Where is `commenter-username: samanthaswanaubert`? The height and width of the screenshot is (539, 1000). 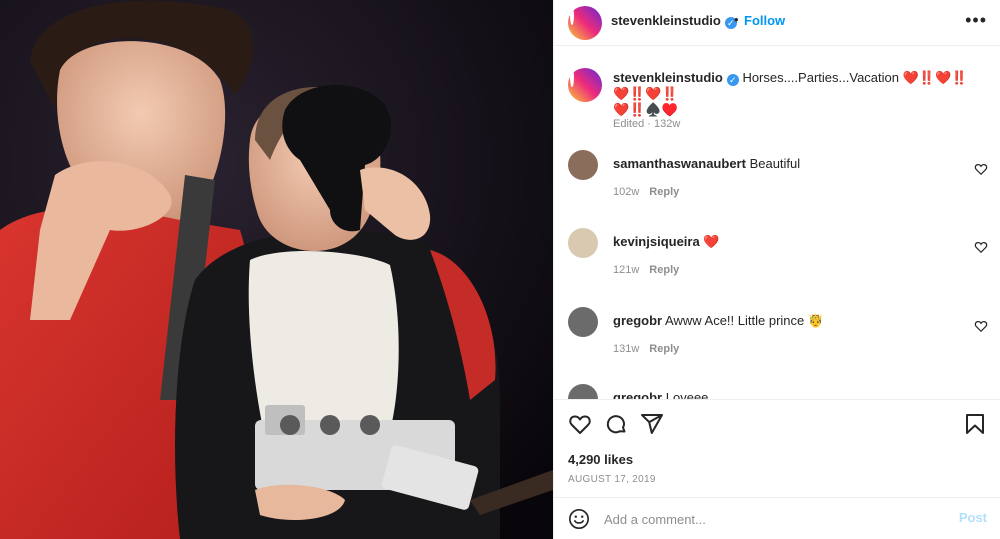 commenter-username: samanthaswanaubert is located at coordinates (679, 163).